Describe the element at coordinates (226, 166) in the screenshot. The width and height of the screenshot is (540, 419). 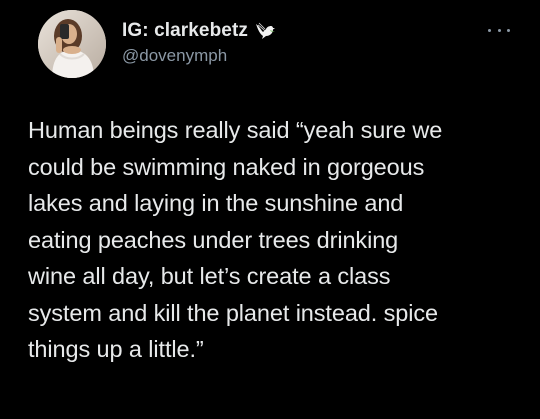
I see `tweet-text-line: could be swimming naked in gorgeous` at that location.